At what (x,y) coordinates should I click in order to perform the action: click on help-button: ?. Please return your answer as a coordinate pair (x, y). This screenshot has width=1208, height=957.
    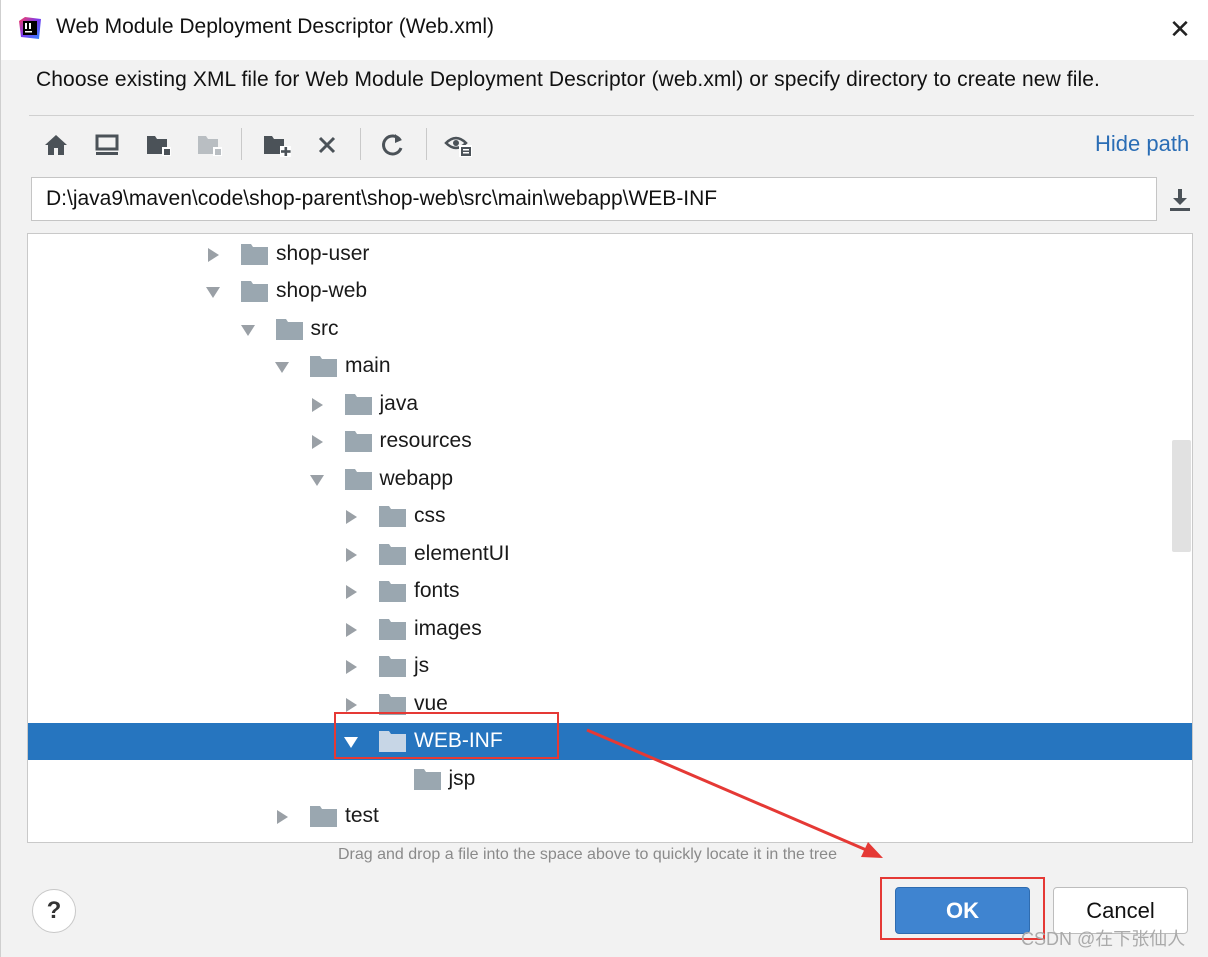
    Looking at the image, I should click on (54, 911).